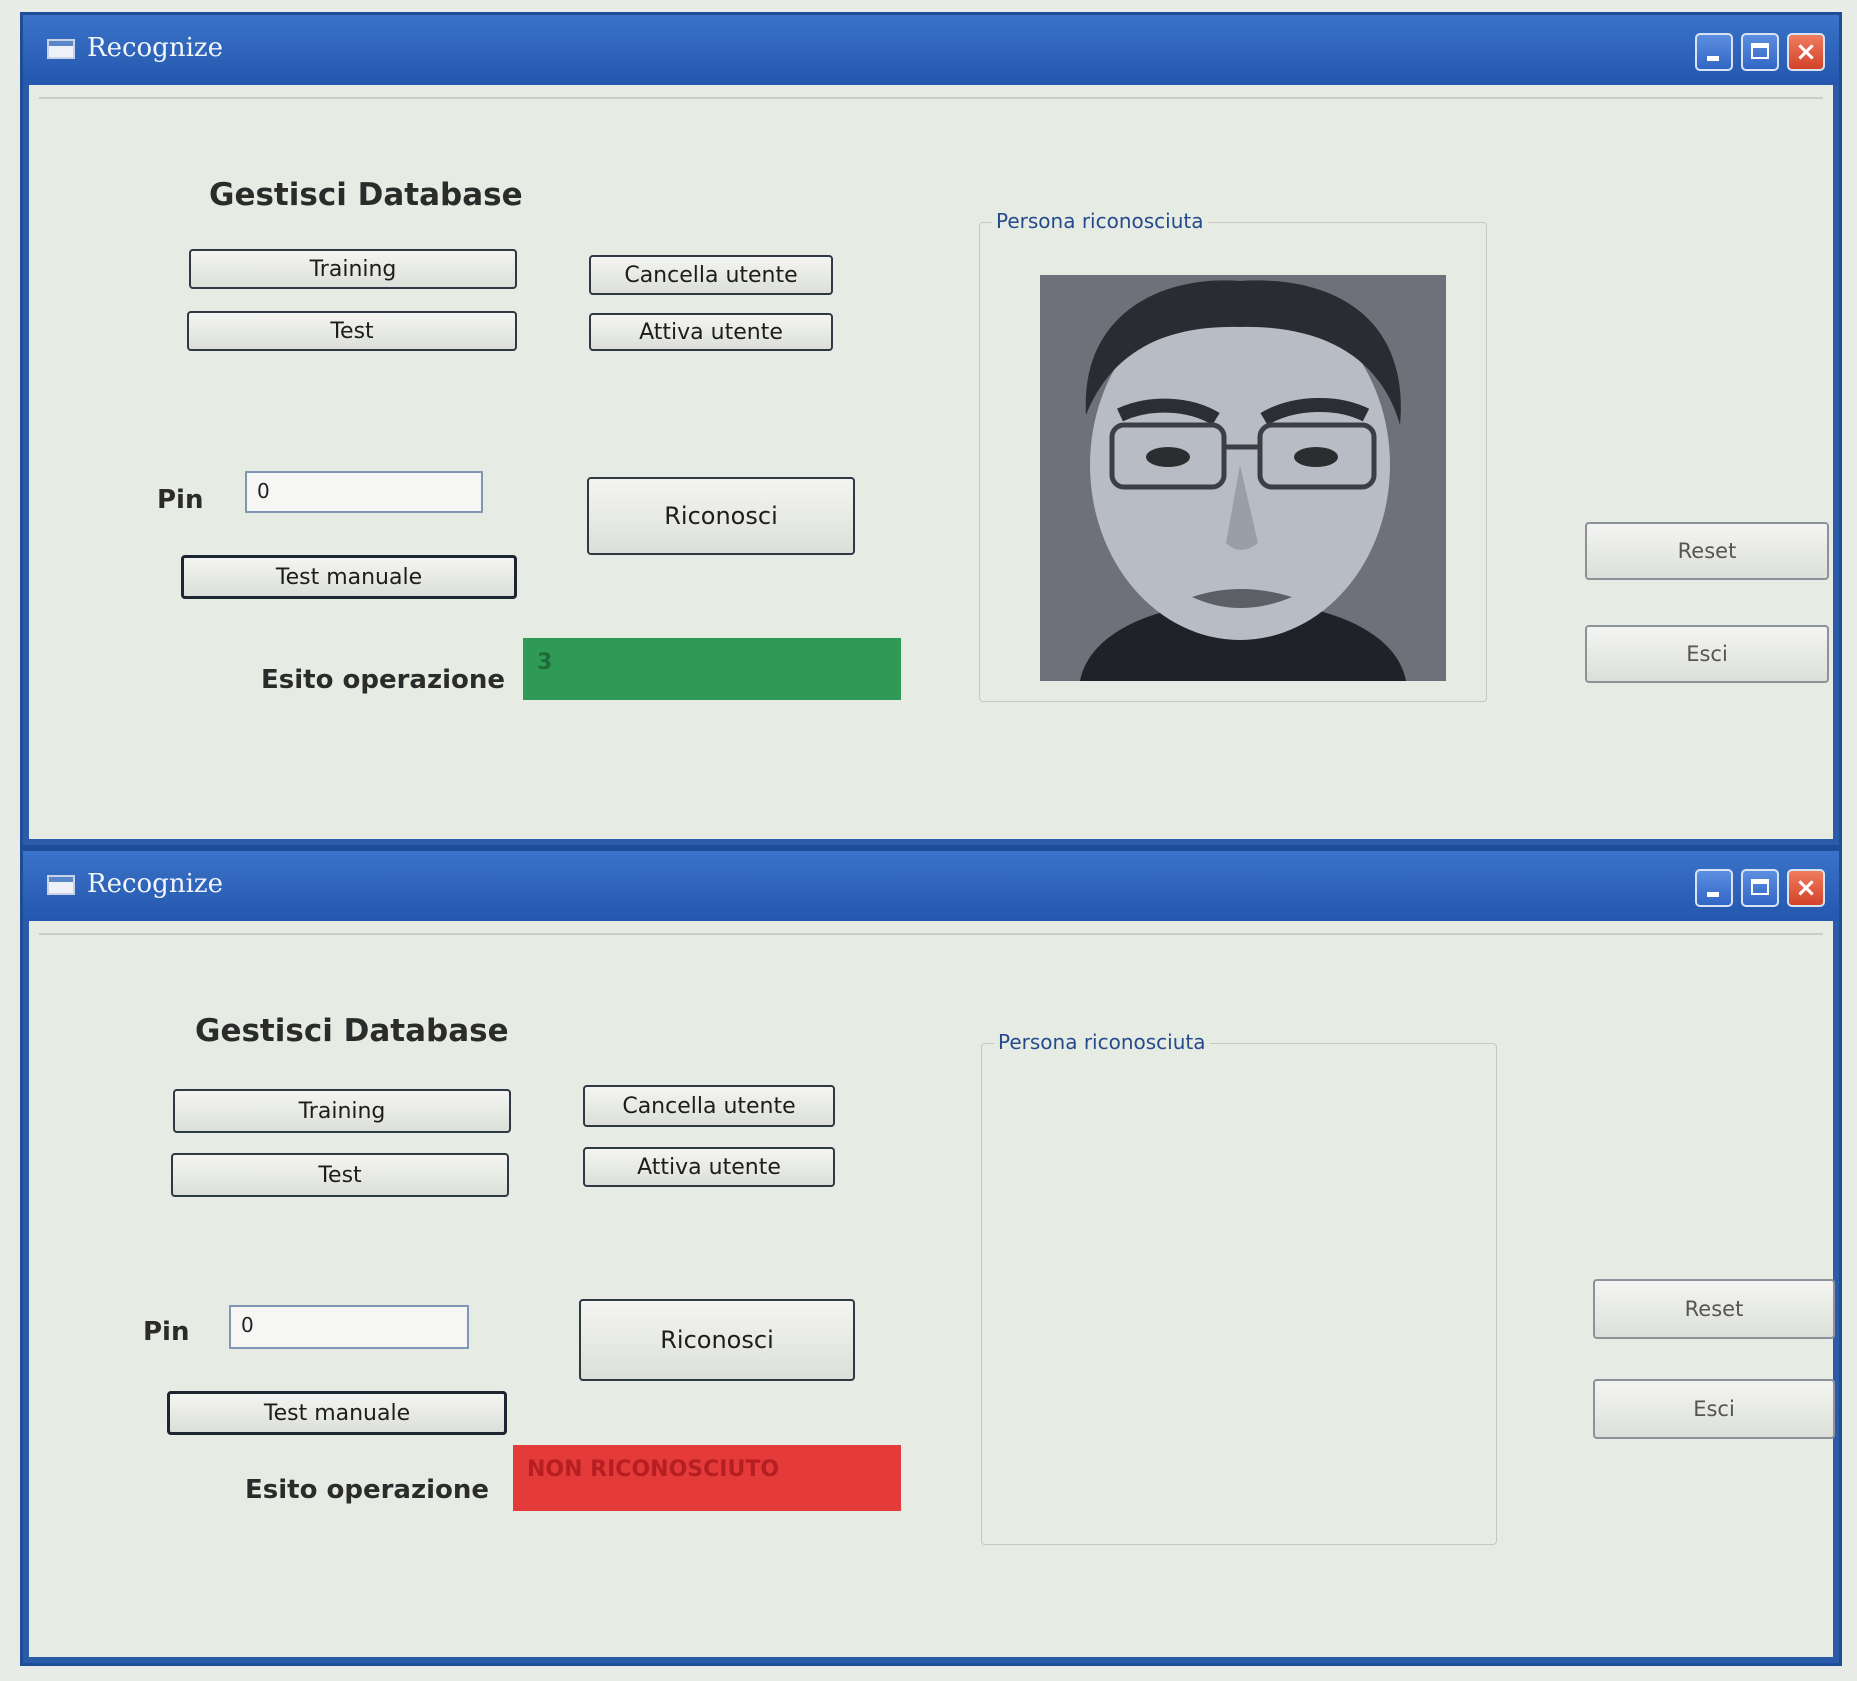  I want to click on esito-output: 3, so click(712, 669).